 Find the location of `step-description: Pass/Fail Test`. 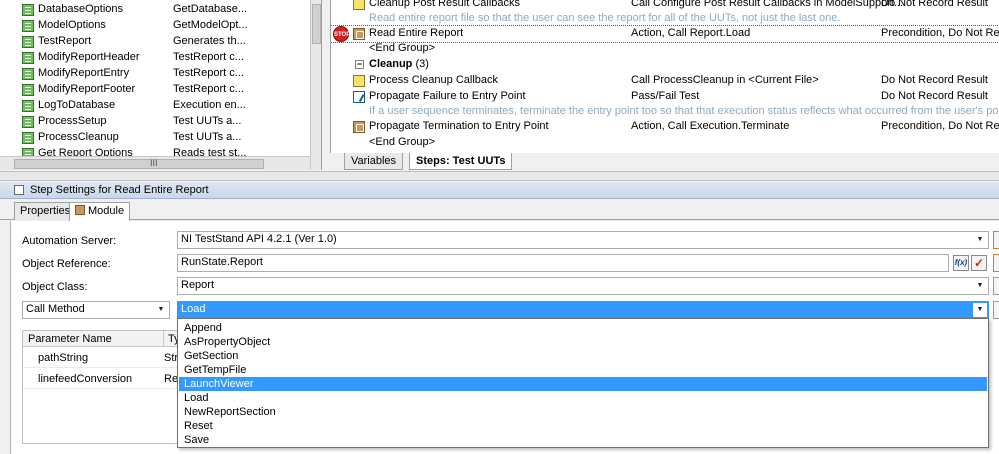

step-description: Pass/Fail Test is located at coordinates (665, 96).